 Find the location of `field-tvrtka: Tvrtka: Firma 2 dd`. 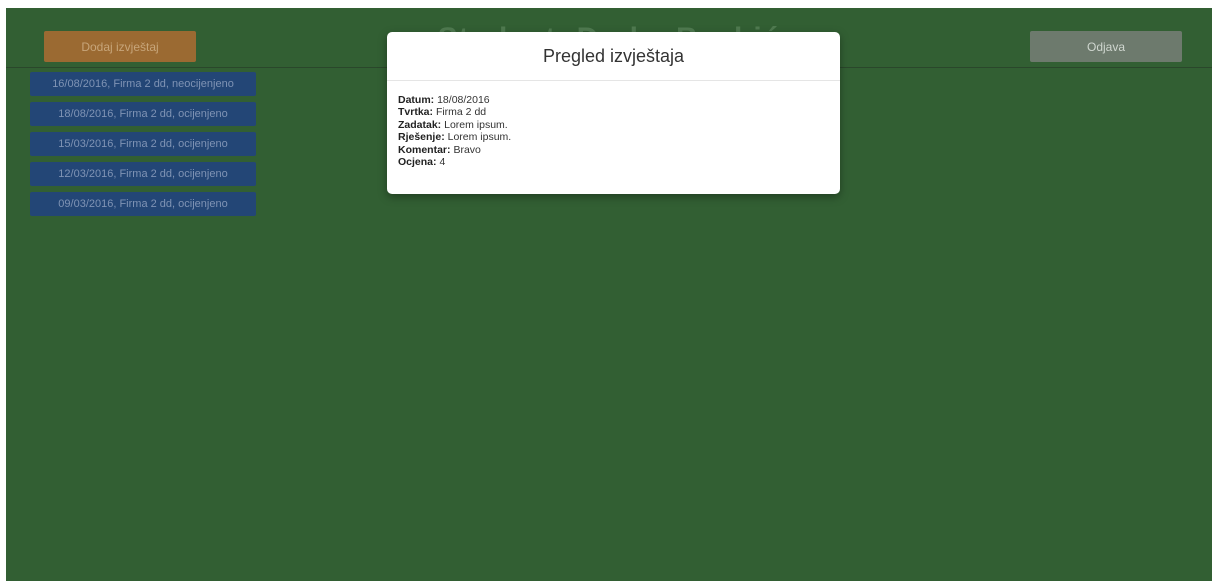

field-tvrtka: Tvrtka: Firma 2 dd is located at coordinates (613, 112).